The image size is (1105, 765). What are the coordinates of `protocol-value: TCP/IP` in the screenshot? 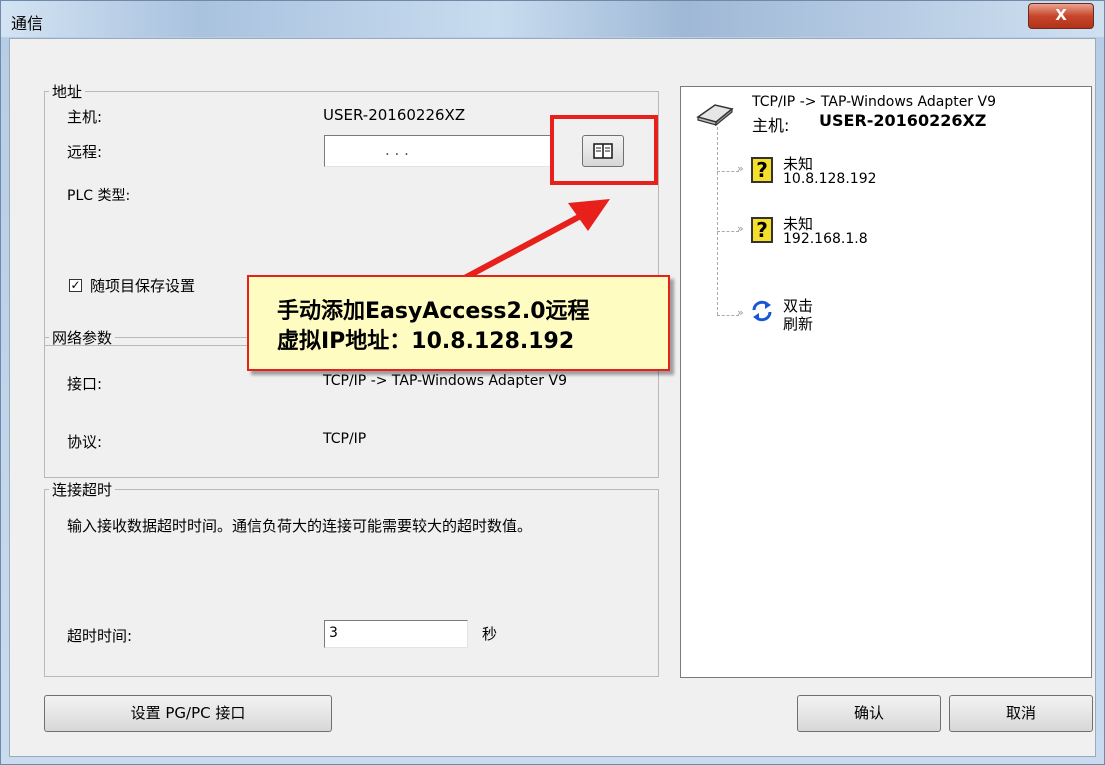 It's located at (345, 439).